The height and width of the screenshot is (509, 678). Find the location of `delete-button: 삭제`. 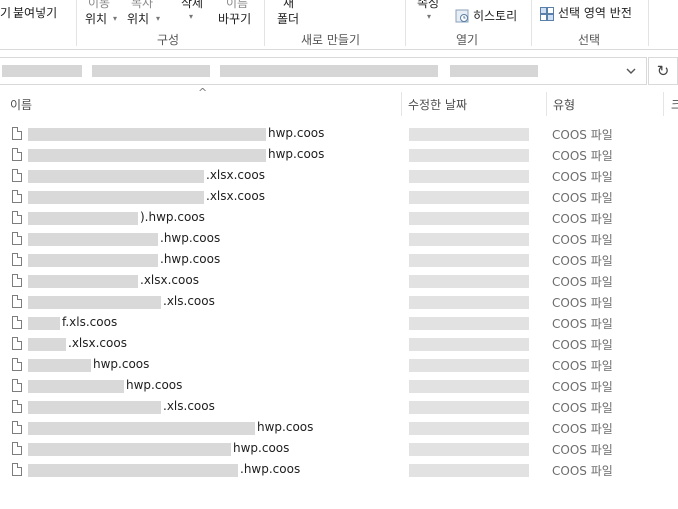

delete-button: 삭제 is located at coordinates (192, 5).